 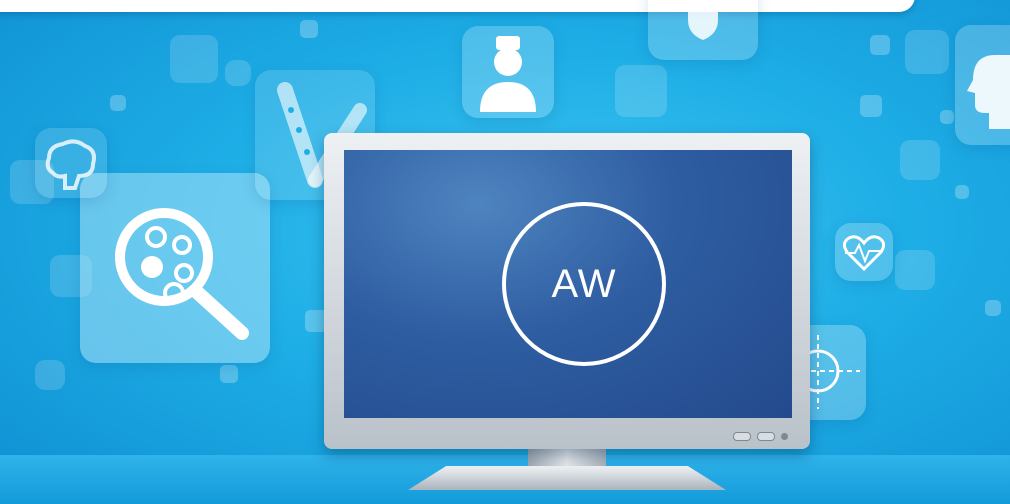 I want to click on head-tile, so click(x=982, y=85).